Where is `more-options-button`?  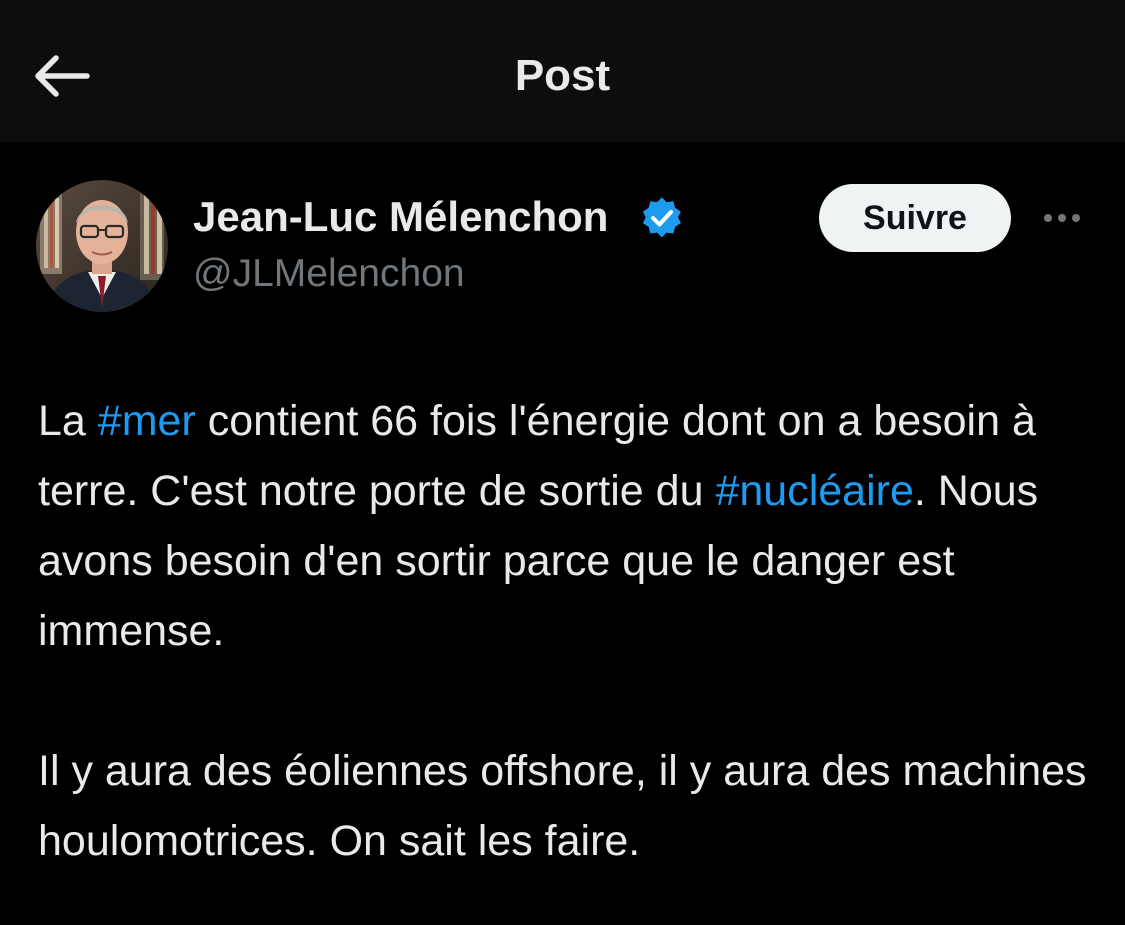
more-options-button is located at coordinates (1062, 218).